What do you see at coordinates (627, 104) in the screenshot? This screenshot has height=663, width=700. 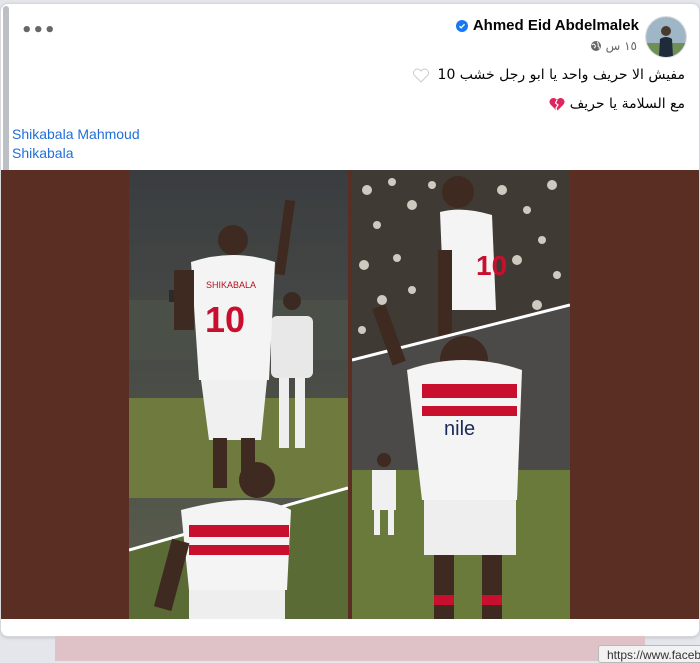 I see `post-text-line-2-content: مع السلامة يا حريف` at bounding box center [627, 104].